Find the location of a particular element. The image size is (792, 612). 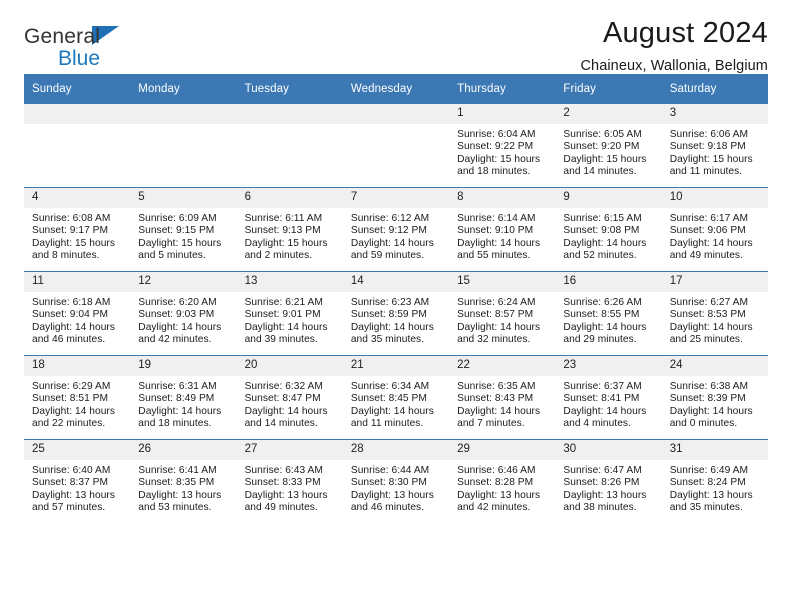

daylight-text: Daylight: 14 hours and 32 minutes. is located at coordinates (499, 333).